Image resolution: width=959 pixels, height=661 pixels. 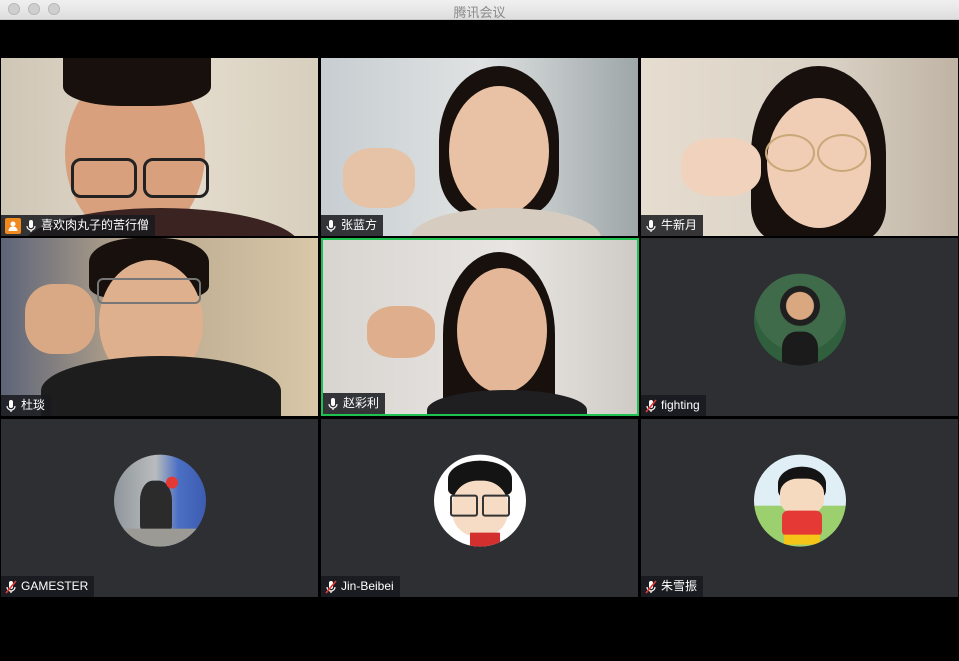 I want to click on person-icon, so click(x=13, y=225).